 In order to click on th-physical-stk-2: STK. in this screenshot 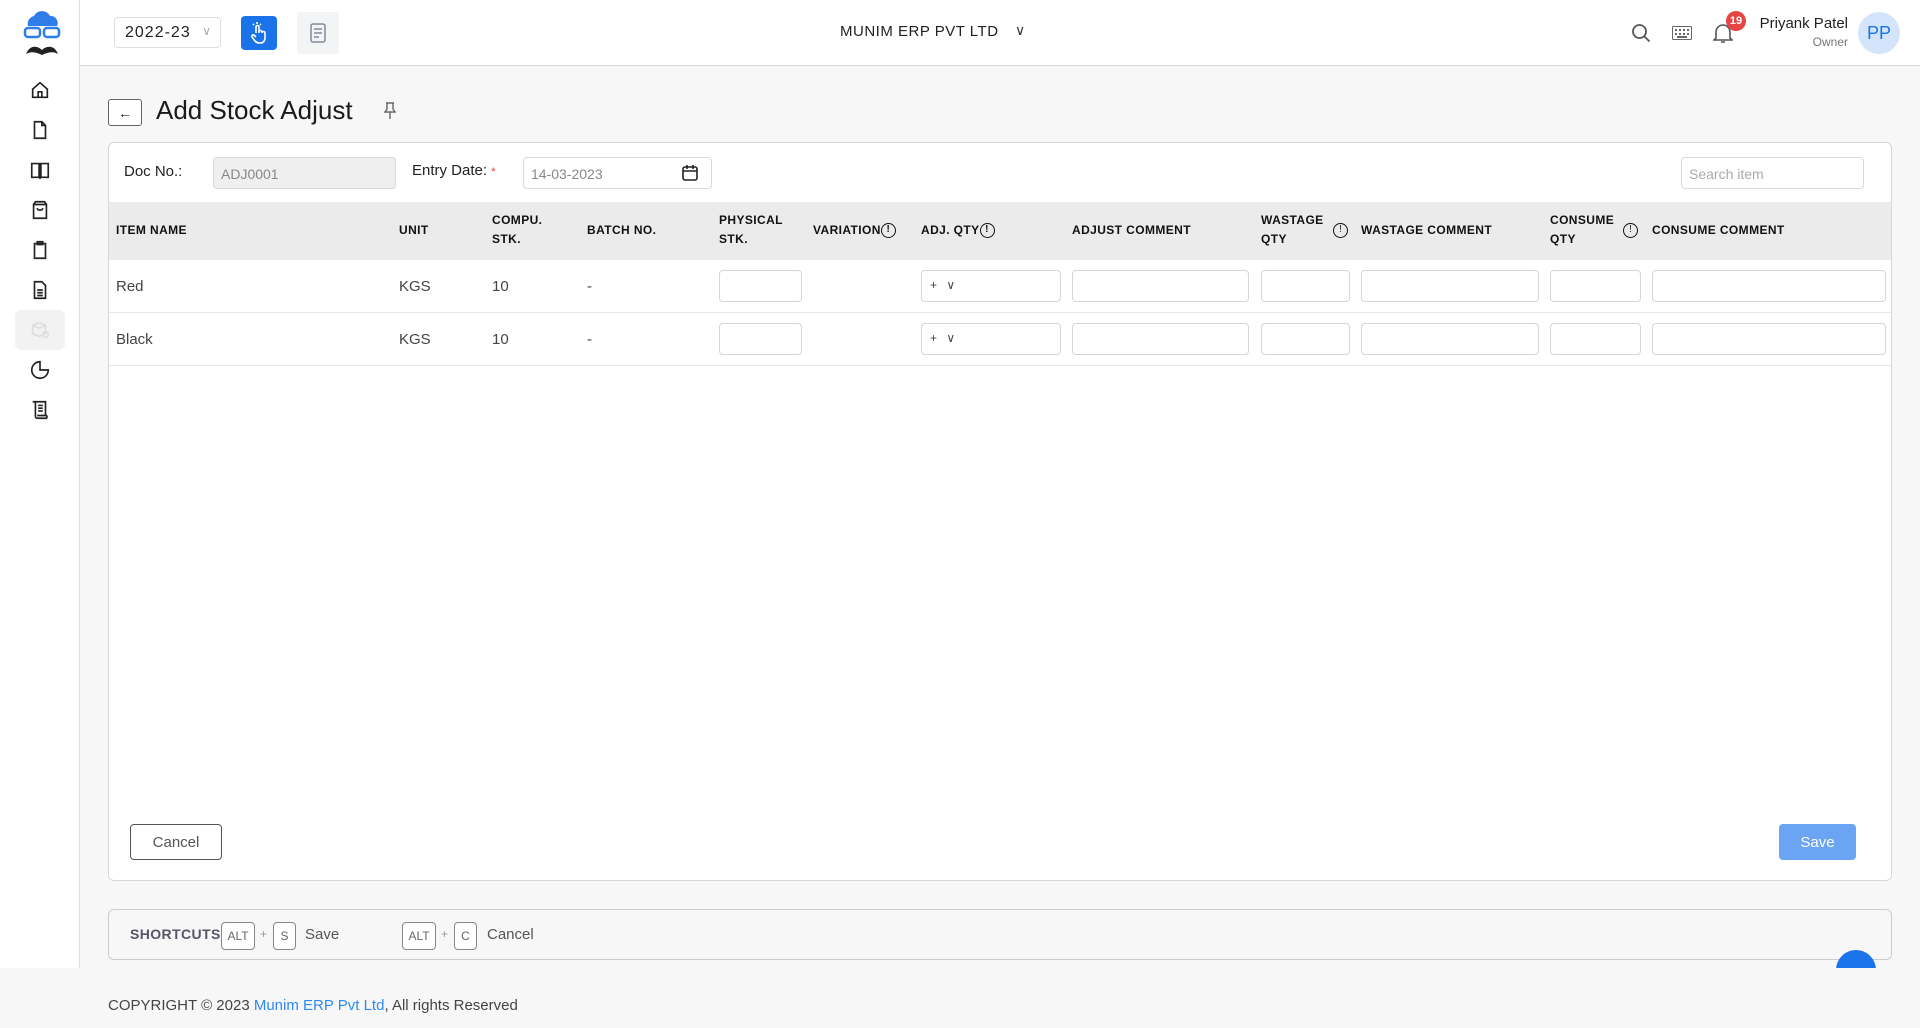, I will do `click(733, 239)`.